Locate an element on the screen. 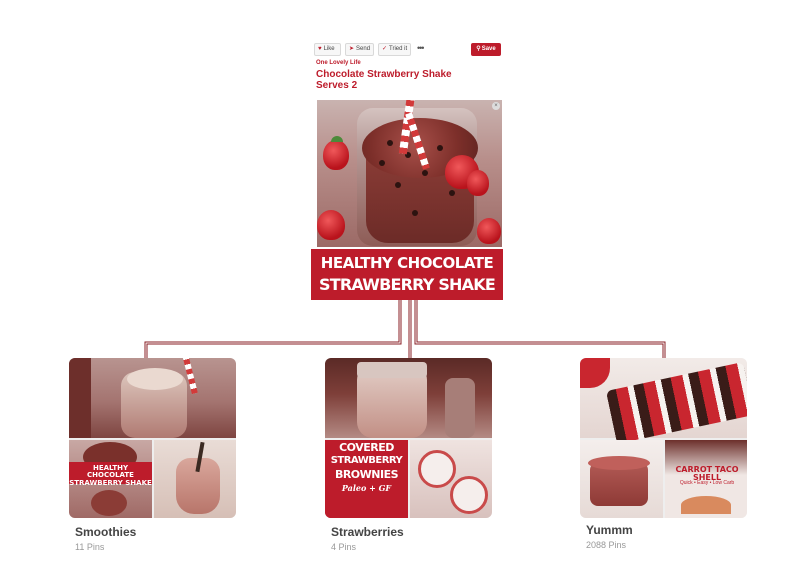 The width and height of the screenshot is (812, 569). pin-icon: ⚲ is located at coordinates (478, 49).